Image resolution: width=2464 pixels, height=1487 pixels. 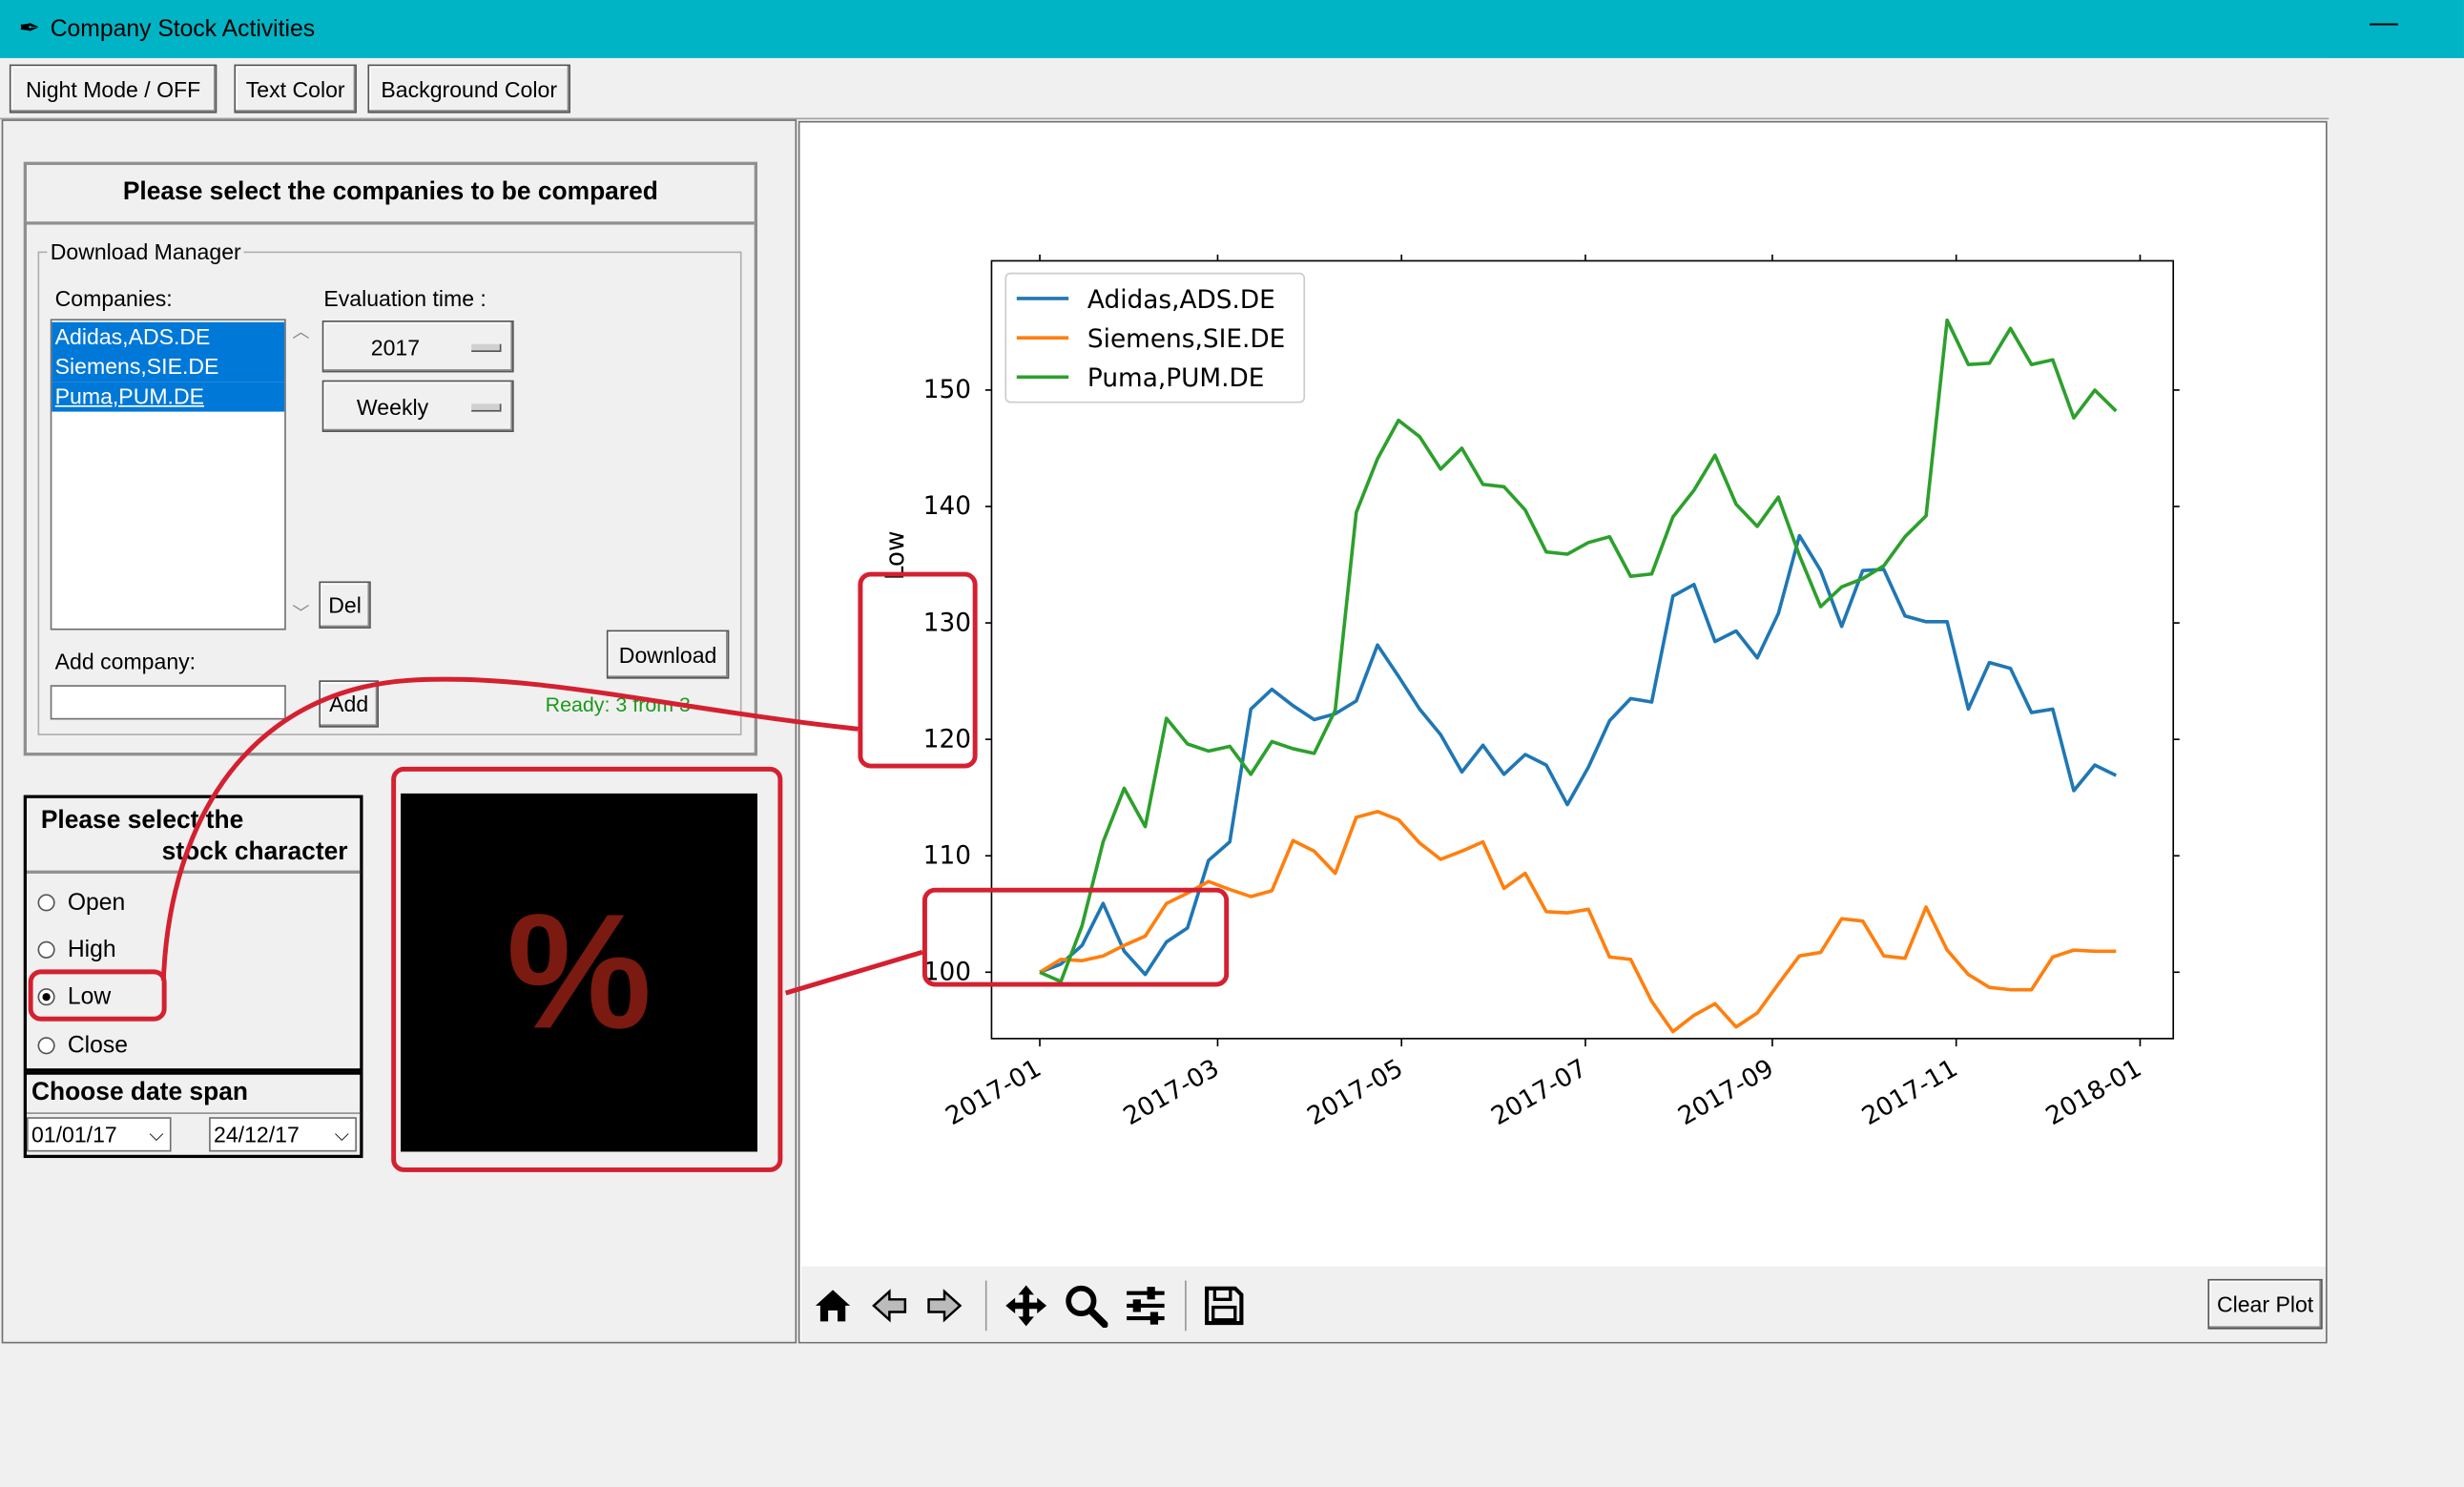 I want to click on app-feather-icon: ✒, so click(x=29, y=29).